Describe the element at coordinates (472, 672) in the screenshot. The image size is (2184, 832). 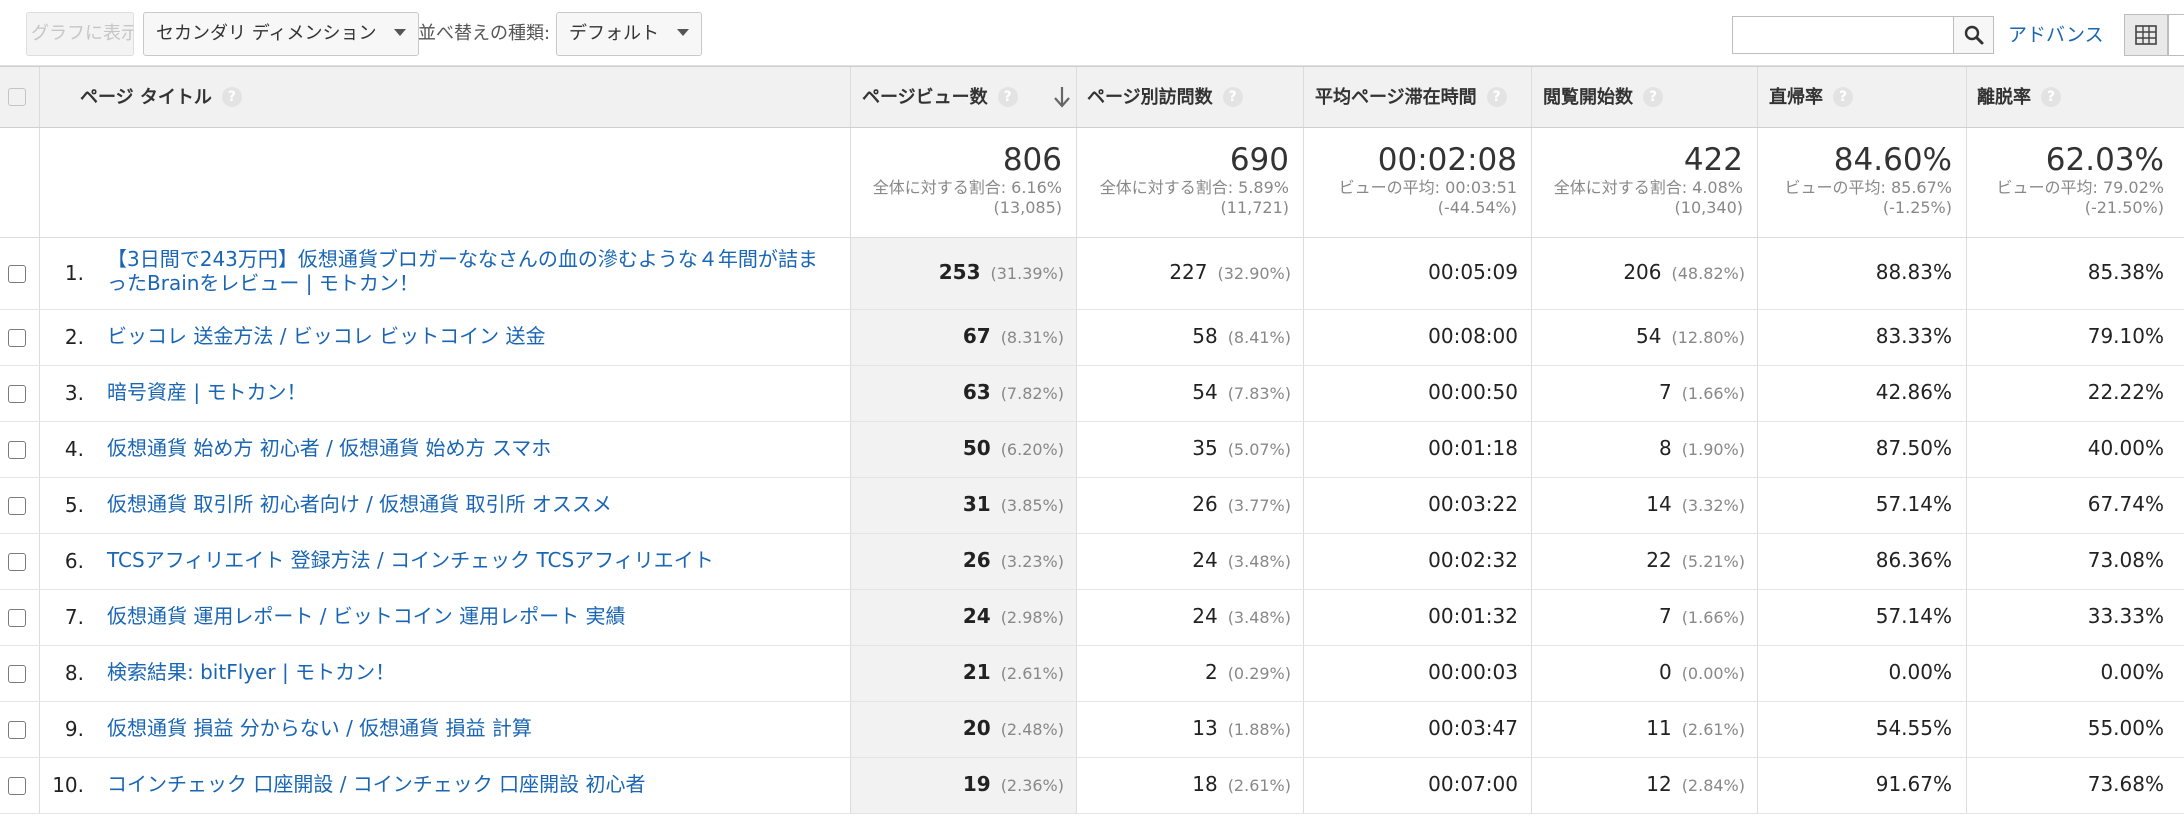
I see `page-title-link: 検索結果: bitFlyer | モトカン！` at that location.